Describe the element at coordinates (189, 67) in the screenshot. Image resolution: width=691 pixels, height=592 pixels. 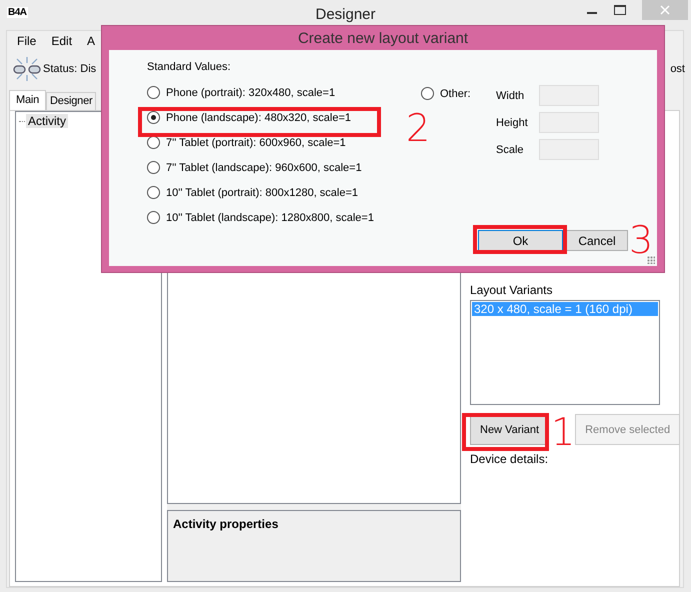
I see `group-label: Standard Values:` at that location.